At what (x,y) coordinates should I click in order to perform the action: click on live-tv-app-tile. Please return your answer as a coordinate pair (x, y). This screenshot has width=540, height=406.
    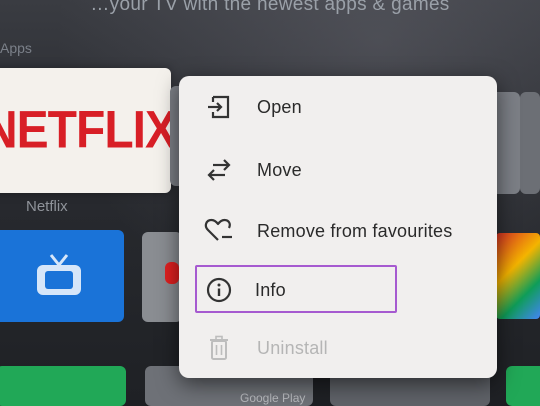
    Looking at the image, I should click on (62, 276).